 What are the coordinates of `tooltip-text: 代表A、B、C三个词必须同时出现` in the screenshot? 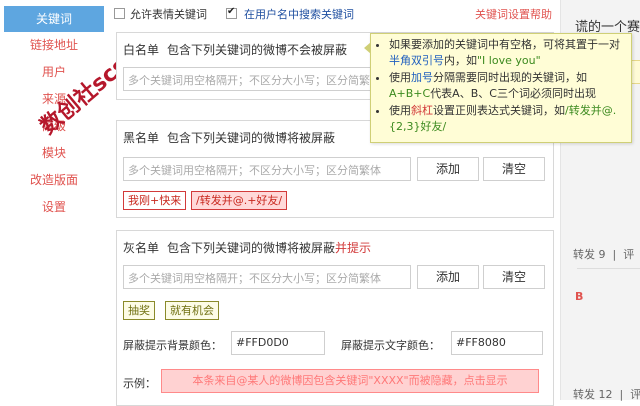 It's located at (513, 93).